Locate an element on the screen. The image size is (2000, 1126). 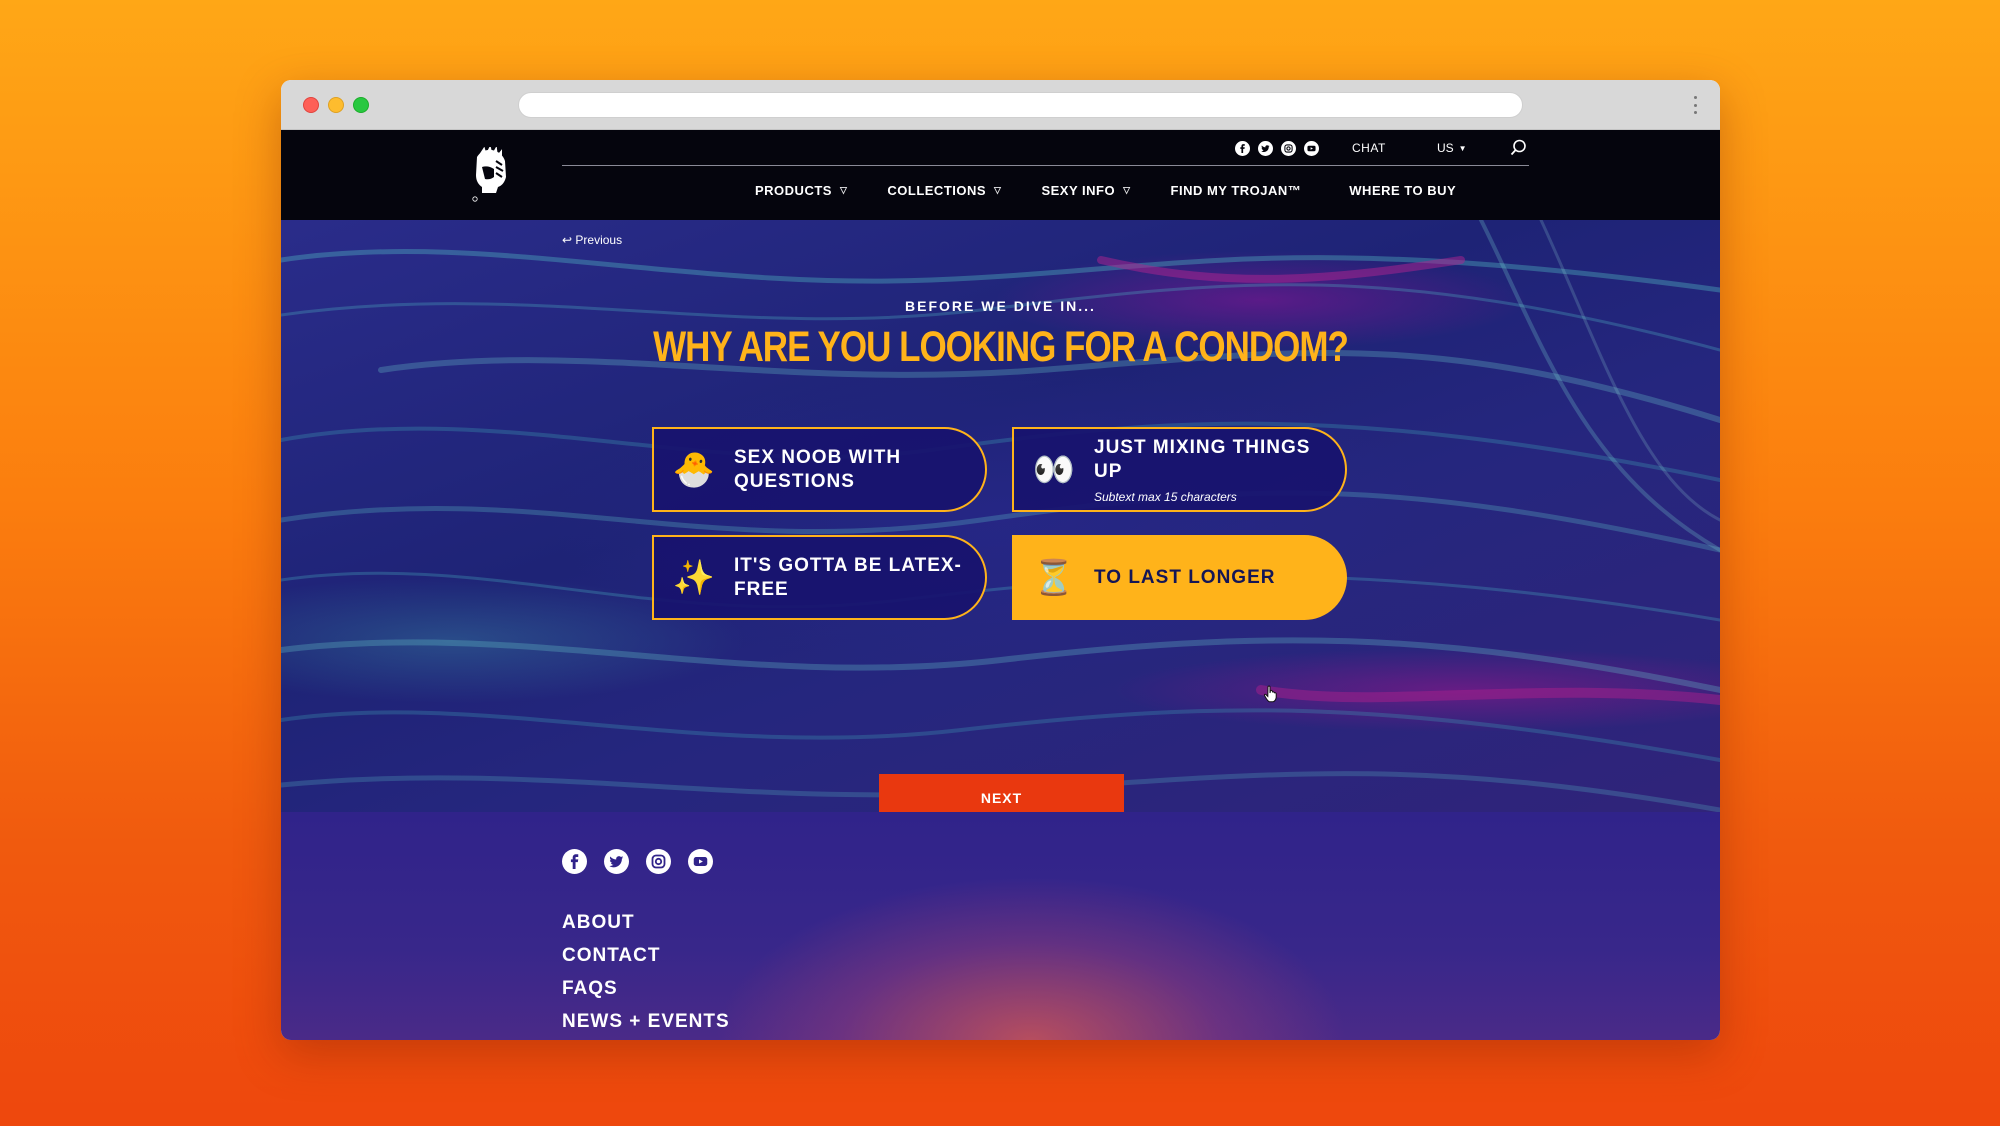
footer-link-news-events: NEWS + EVENTS is located at coordinates (646, 1021).